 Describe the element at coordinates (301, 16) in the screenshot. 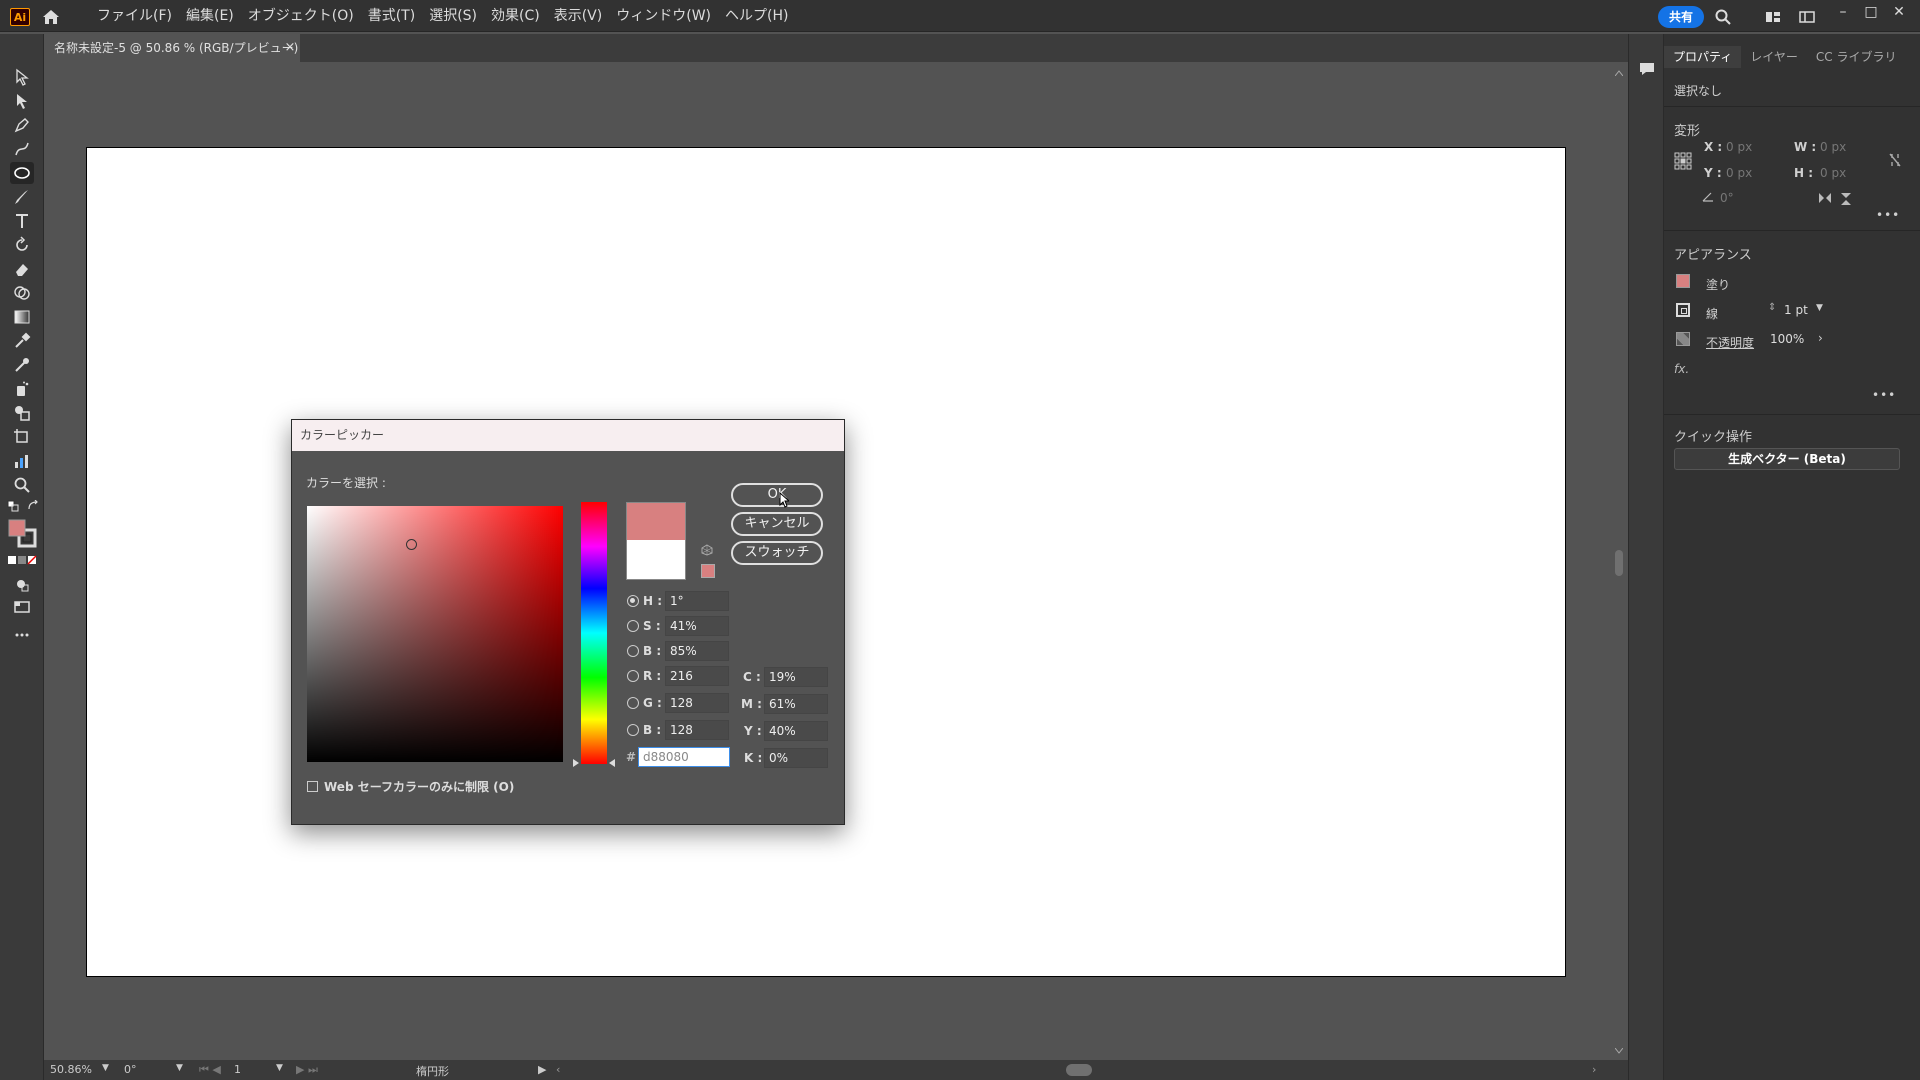

I see `menu-object: オブジェクト(O)` at that location.